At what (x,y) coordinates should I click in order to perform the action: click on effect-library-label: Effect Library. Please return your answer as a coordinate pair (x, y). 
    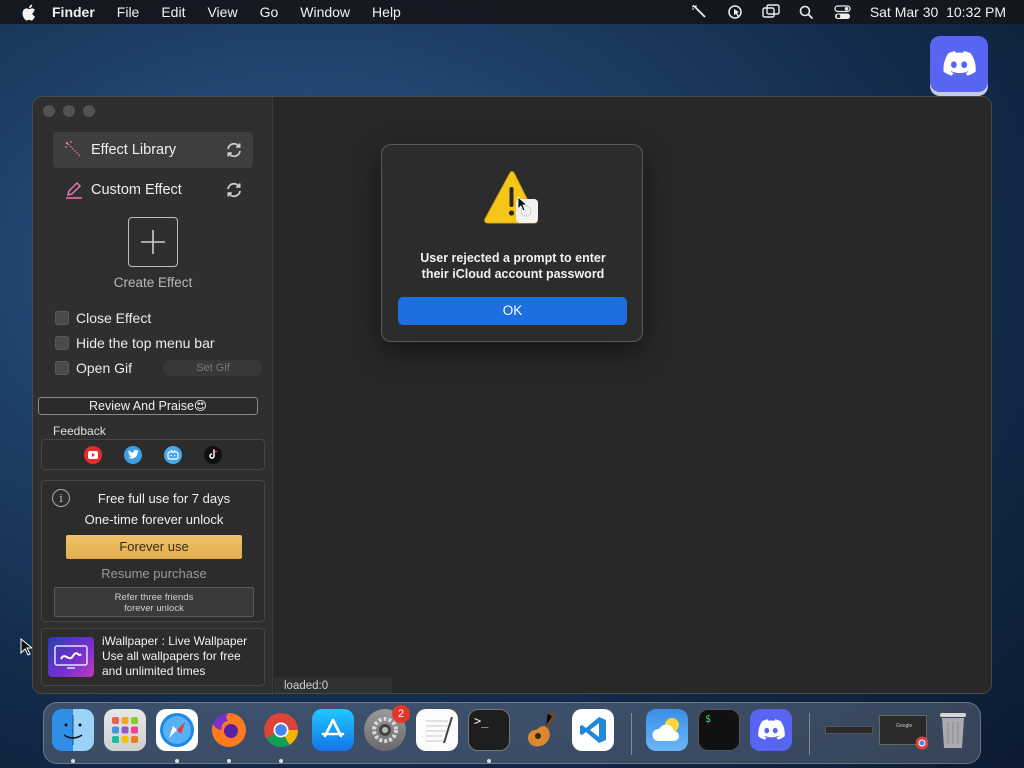
    Looking at the image, I should click on (134, 150).